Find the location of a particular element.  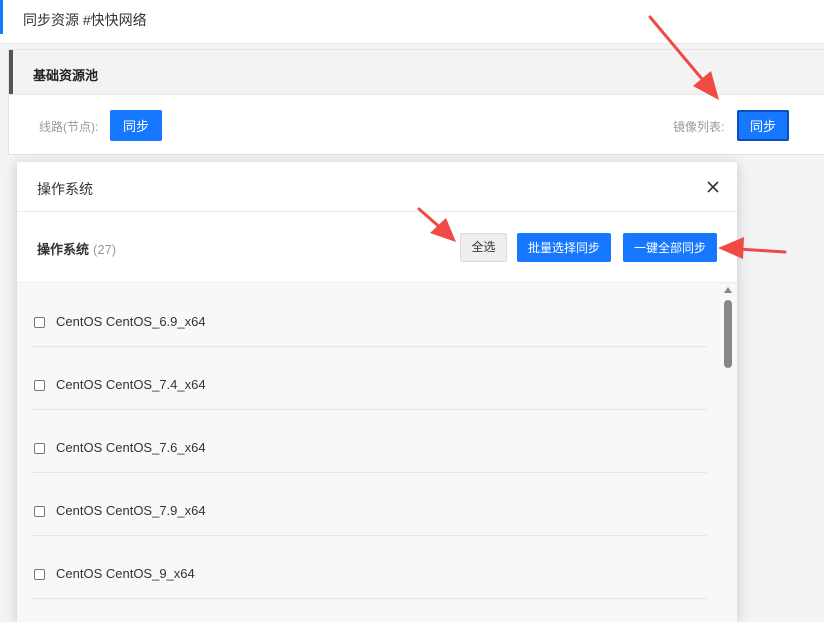

os-label: CentOS CentOS_9_x64 is located at coordinates (125, 573).